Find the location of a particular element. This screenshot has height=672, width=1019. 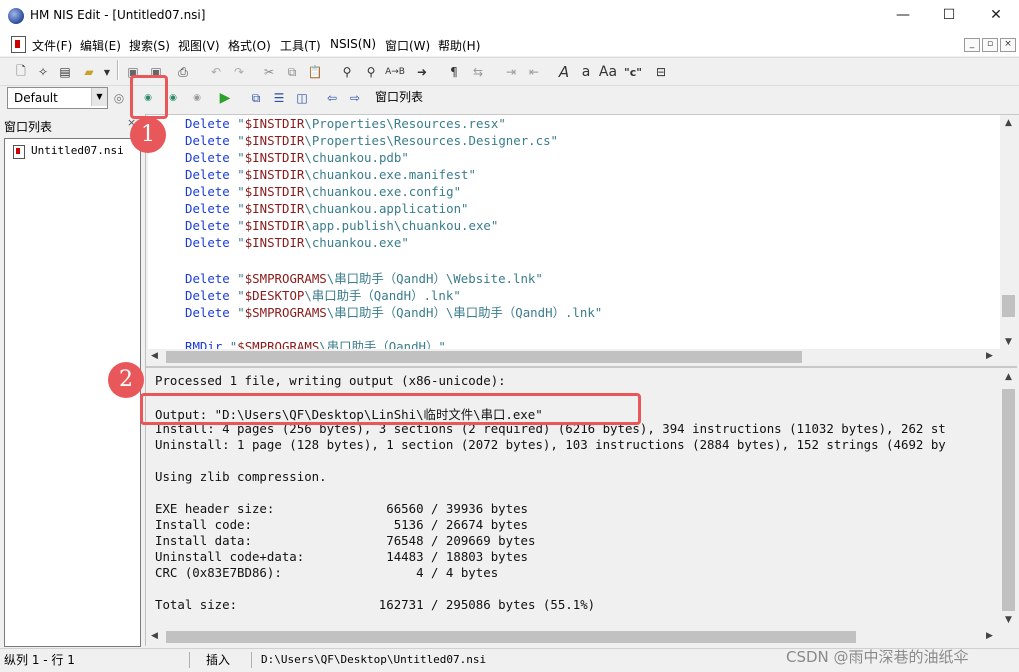

new-file-icon: 🗋 is located at coordinates (21, 72).